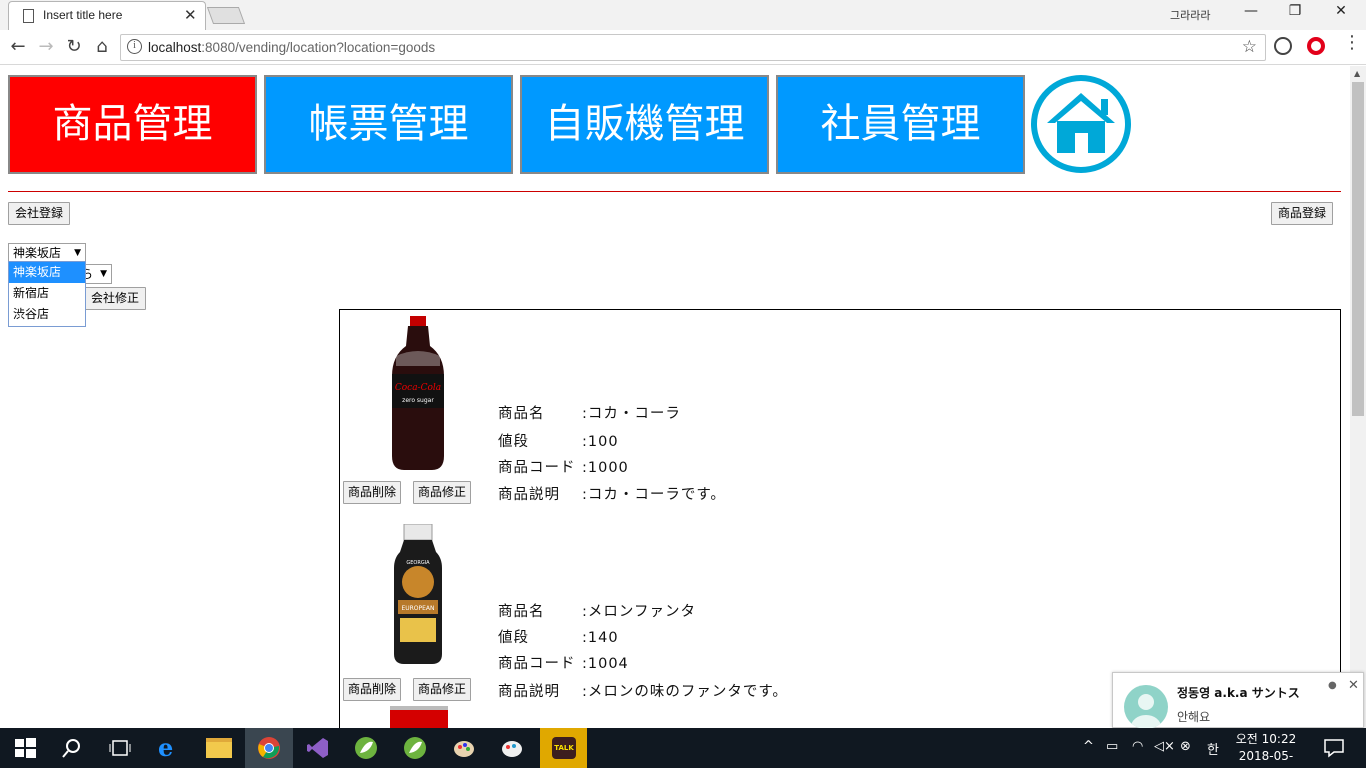 The image size is (1366, 782). I want to click on pin-icon: ●, so click(1332, 685).